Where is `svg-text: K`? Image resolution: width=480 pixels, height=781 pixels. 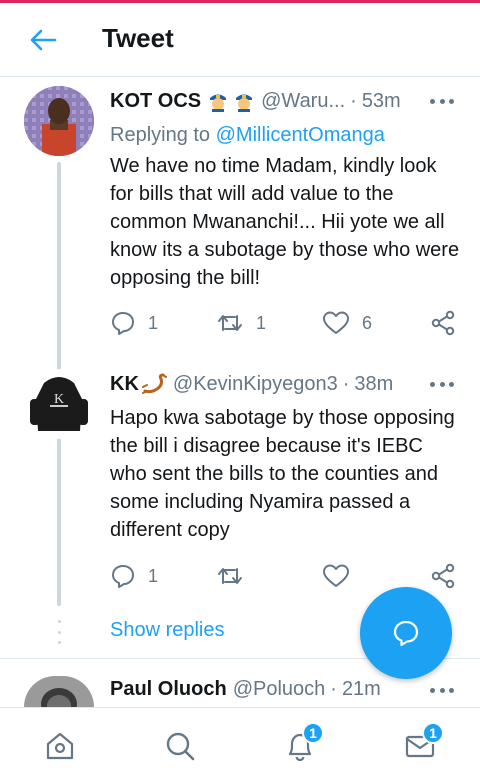
svg-text: K is located at coordinates (59, 399).